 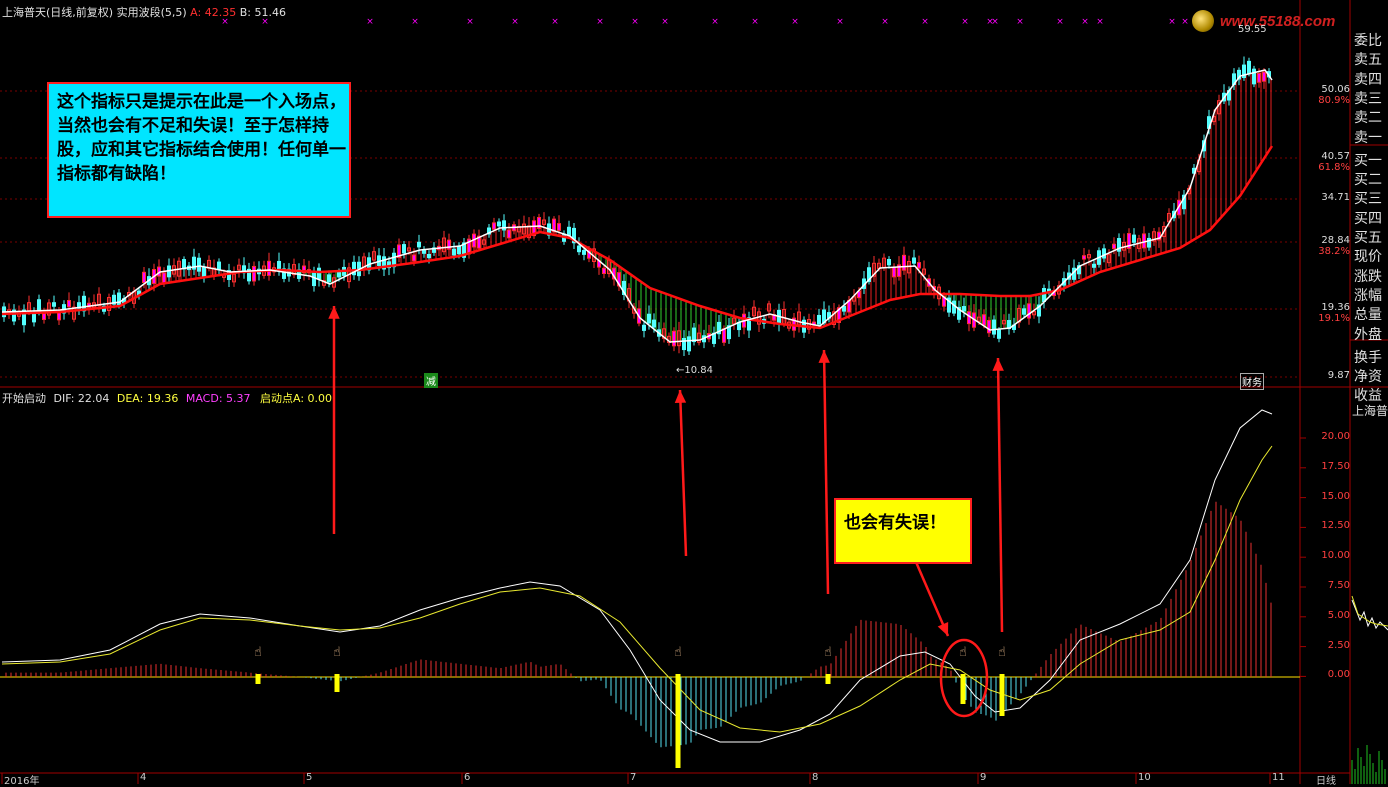 I want to click on macd-axis-label: 5.00, so click(x=1338, y=615).